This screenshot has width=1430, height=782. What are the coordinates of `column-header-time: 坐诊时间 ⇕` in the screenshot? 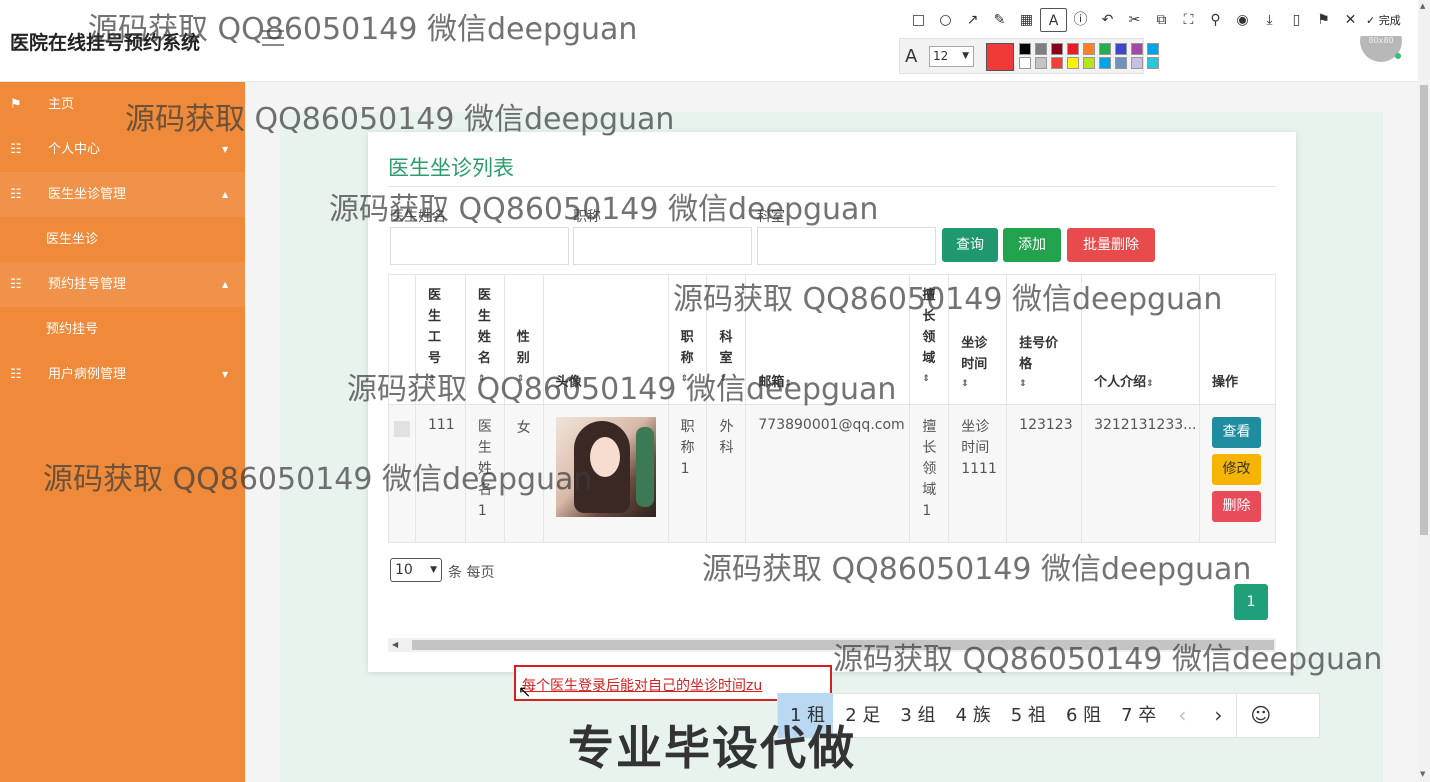 It's located at (978, 339).